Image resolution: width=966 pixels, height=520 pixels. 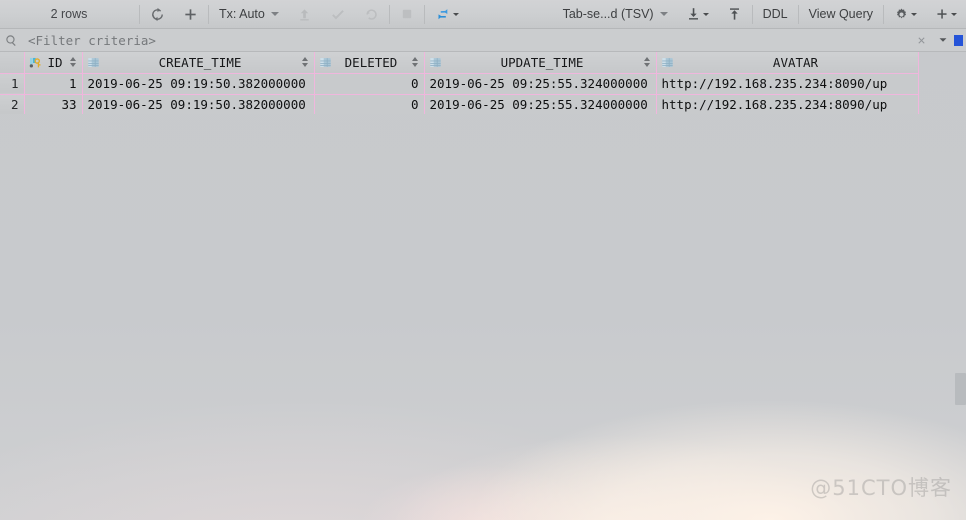 I want to click on transpose-icon, so click(x=443, y=14).